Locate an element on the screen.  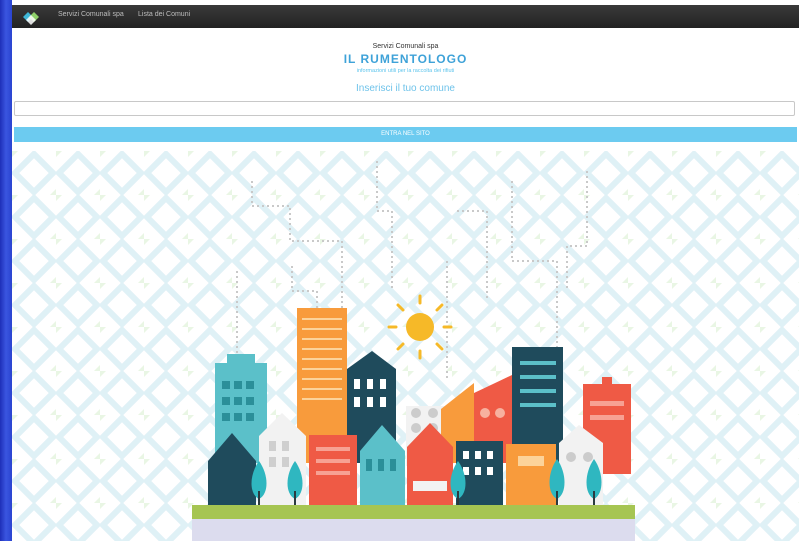
enter-site-button: ENTRA NEL SITO is located at coordinates (405, 134).